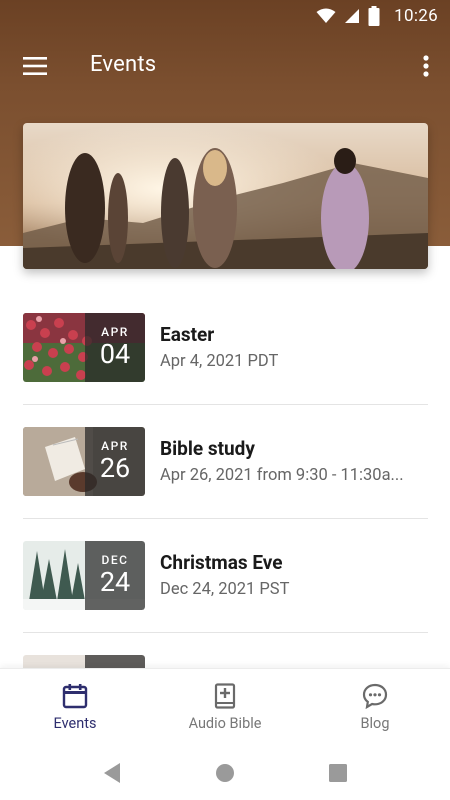 Image resolution: width=450 pixels, height=800 pixels. Describe the element at coordinates (115, 582) in the screenshot. I see `date-day: 24` at that location.